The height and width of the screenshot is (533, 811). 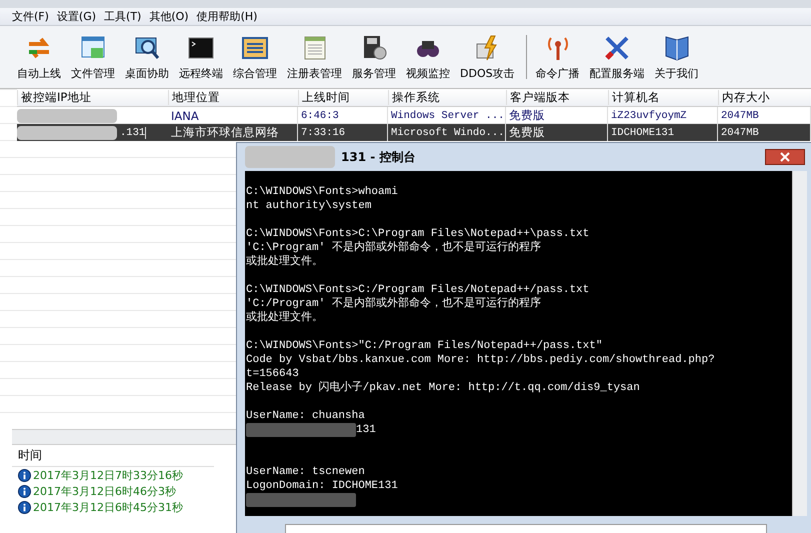 I want to click on terminal-line: C:\WINDOWS\Fonts>C:/Program Files/Notepad++/pass.txt, so click(x=418, y=289).